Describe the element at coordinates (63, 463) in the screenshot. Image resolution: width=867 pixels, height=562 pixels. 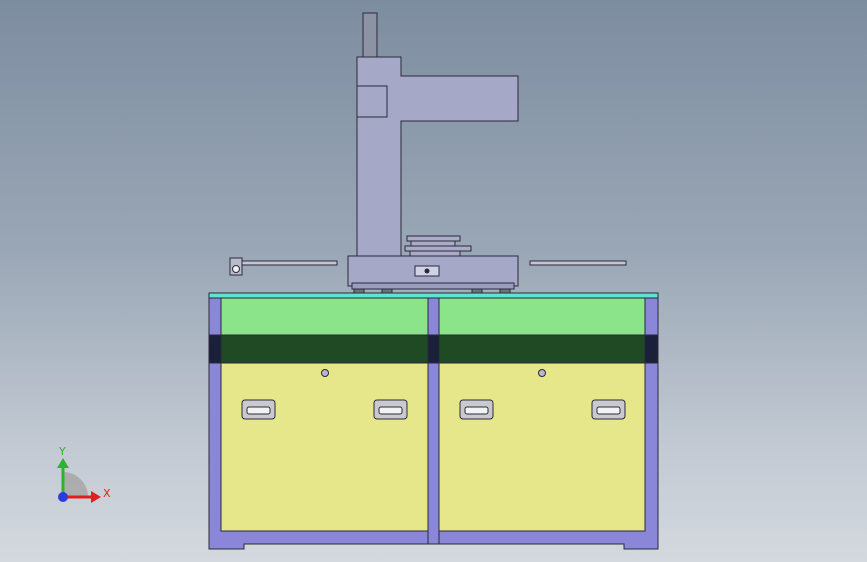
I see `y-axis-arrow` at that location.